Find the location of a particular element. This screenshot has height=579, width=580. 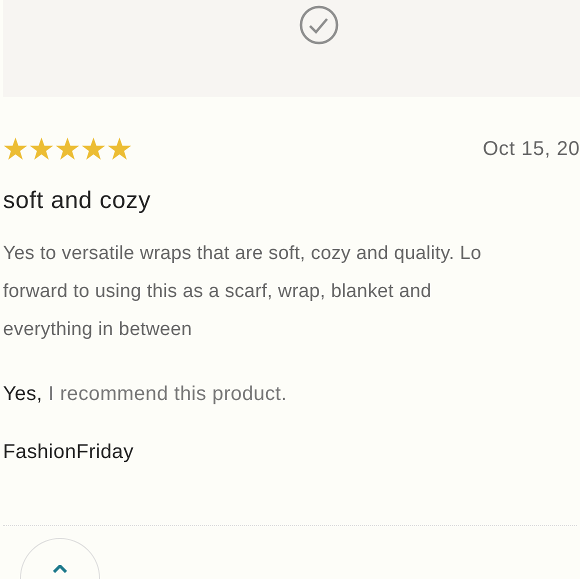

review-text-line: everything in between is located at coordinates (98, 330).